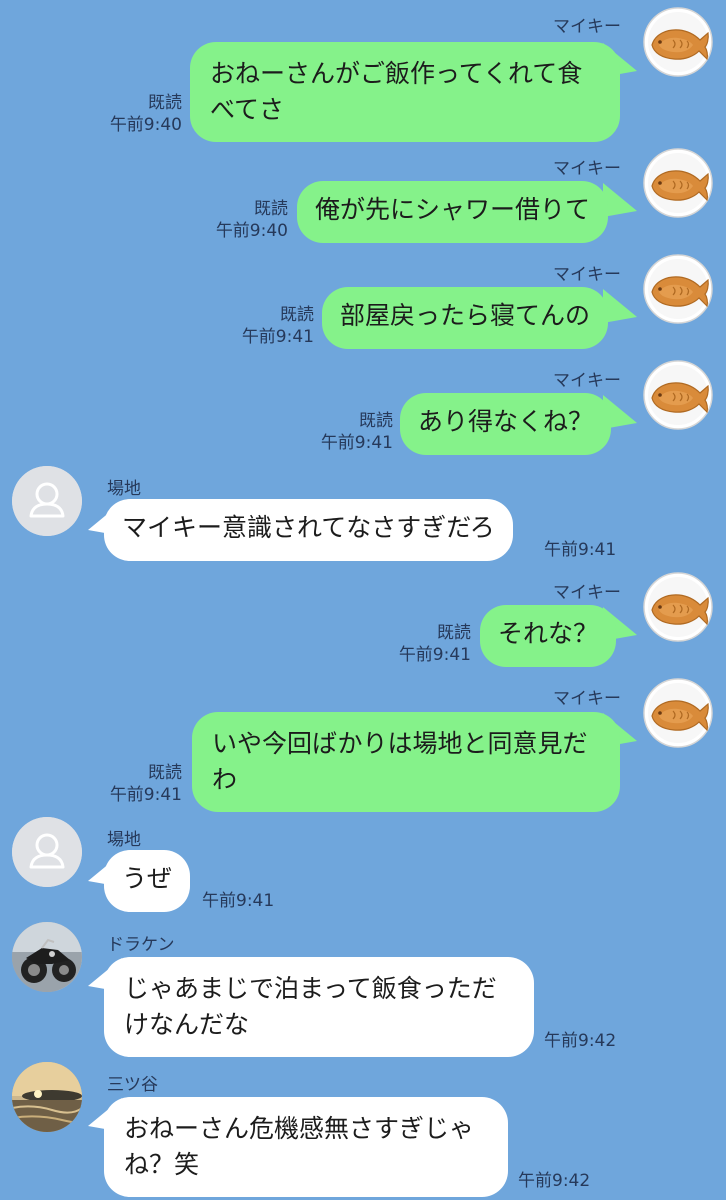 This screenshot has height=1200, width=726. Describe the element at coordinates (453, 212) in the screenshot. I see `message-bubble: 俺が先にシャワー借りて` at that location.